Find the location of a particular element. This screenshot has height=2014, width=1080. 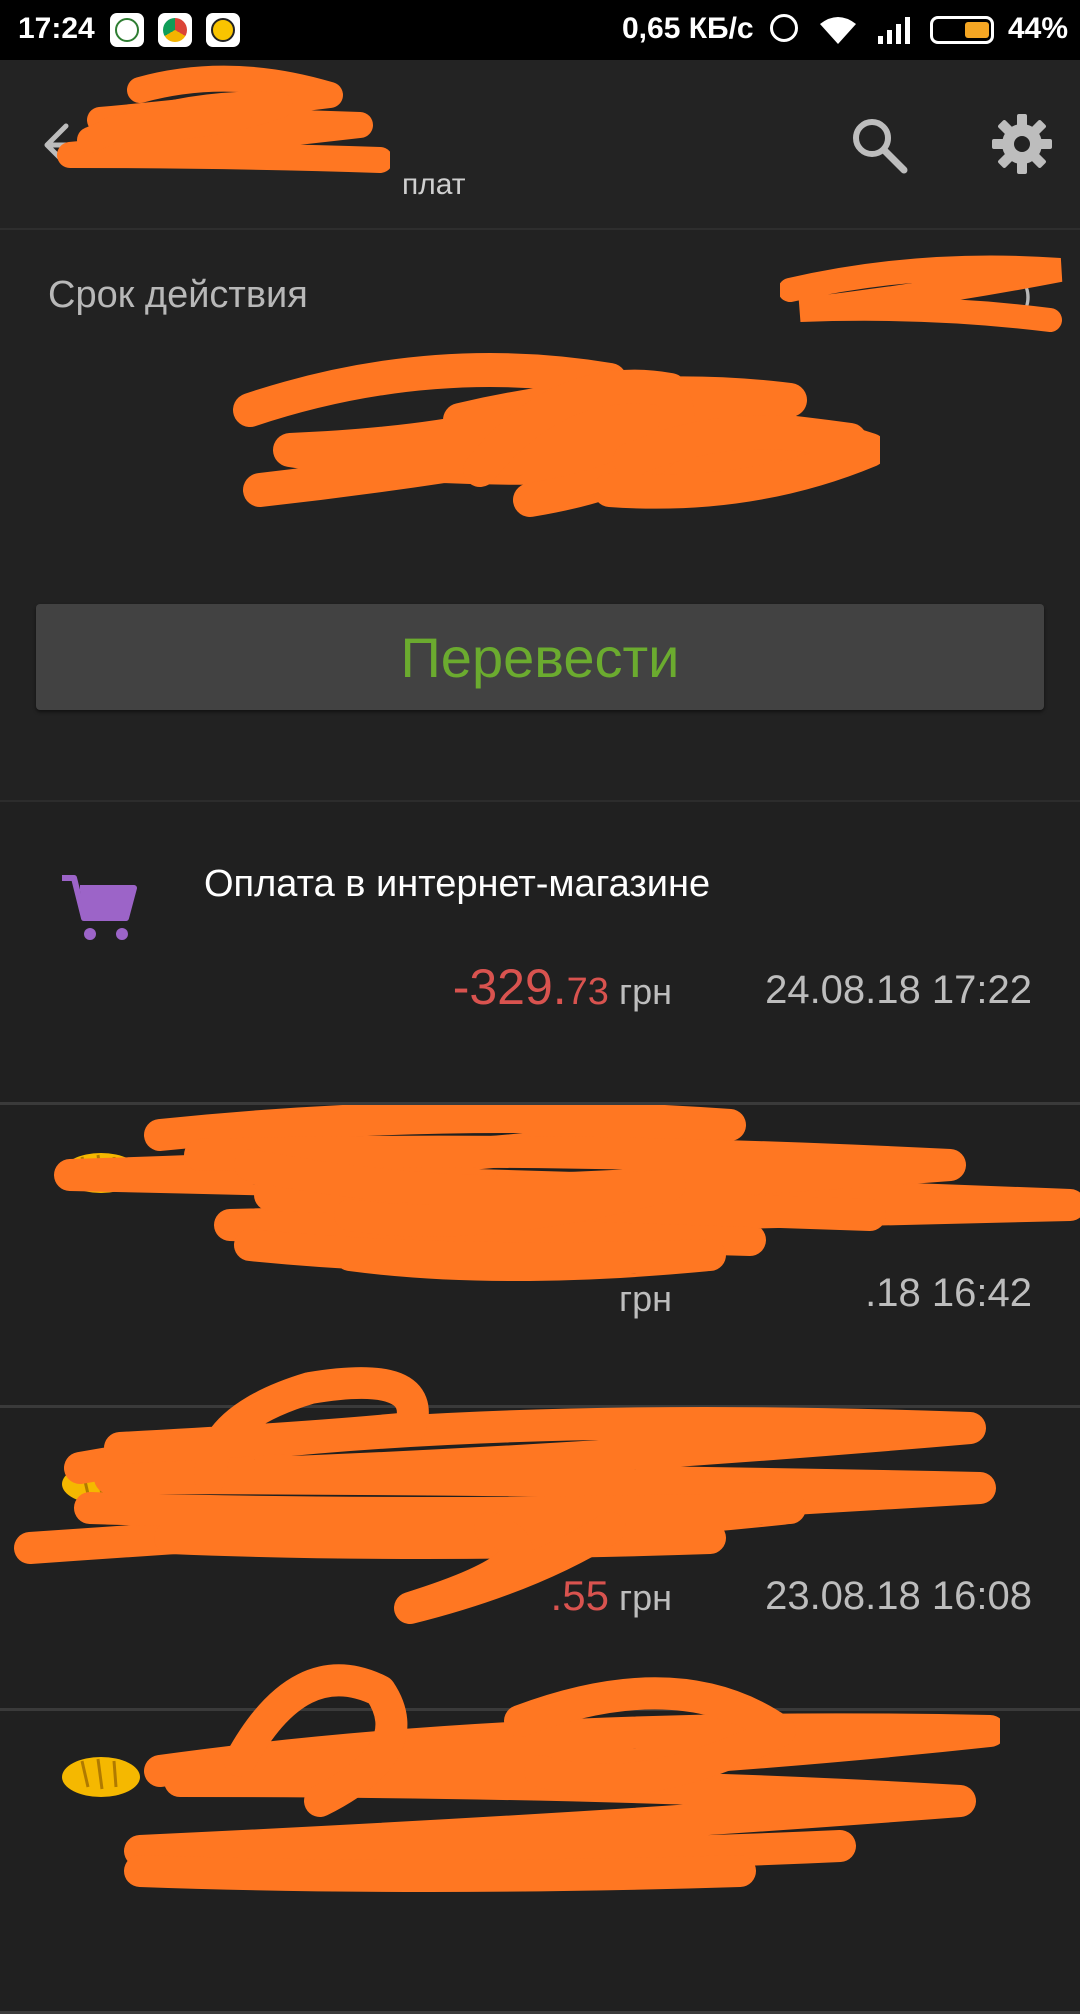

validity-value: ) is located at coordinates (1025, 295).